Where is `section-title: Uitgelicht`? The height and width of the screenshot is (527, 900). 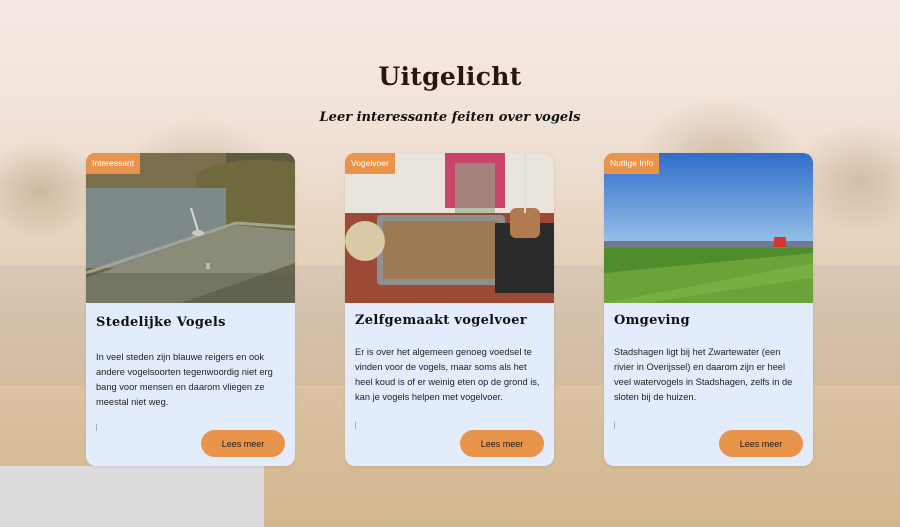 section-title: Uitgelicht is located at coordinates (450, 76).